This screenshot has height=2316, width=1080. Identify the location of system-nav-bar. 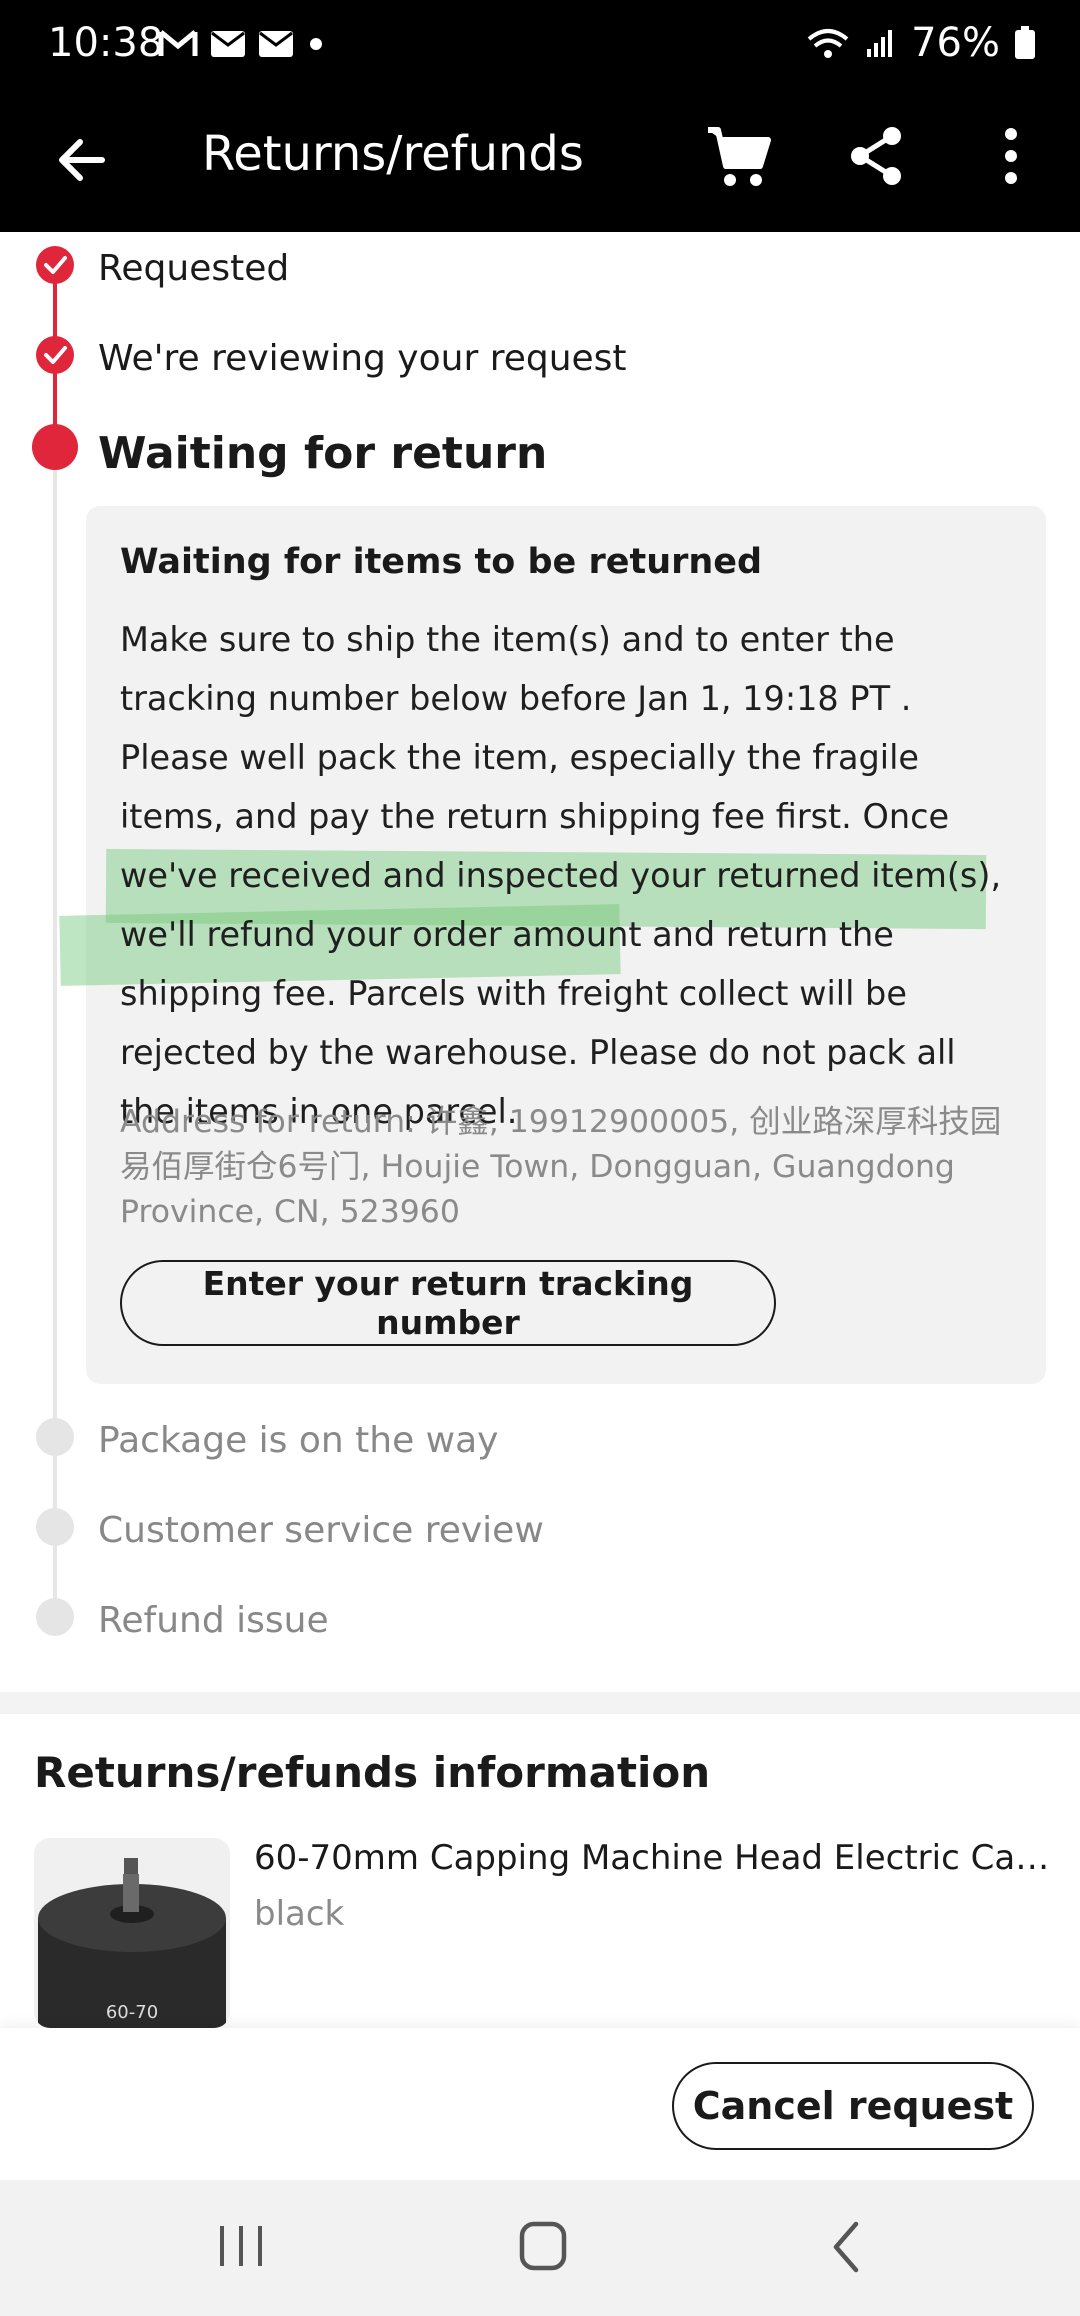
(540, 2248).